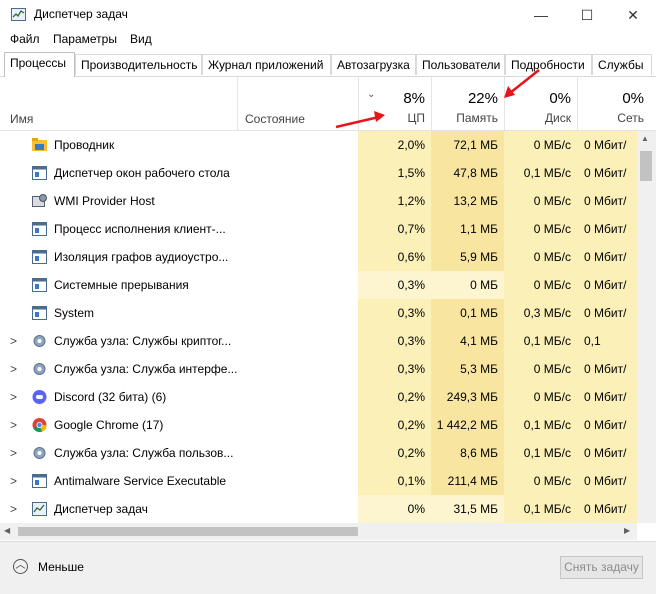  I want to click on menu-view: Вид, so click(141, 39).